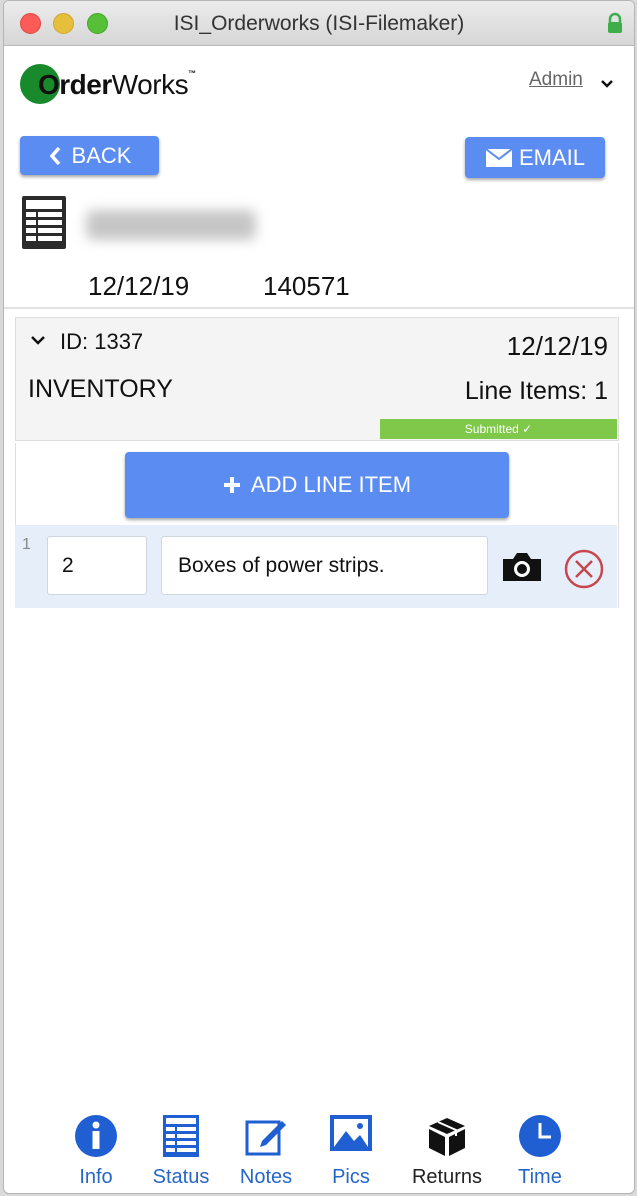  What do you see at coordinates (139, 286) in the screenshot?
I see `order-header-date: 12/12/19` at bounding box center [139, 286].